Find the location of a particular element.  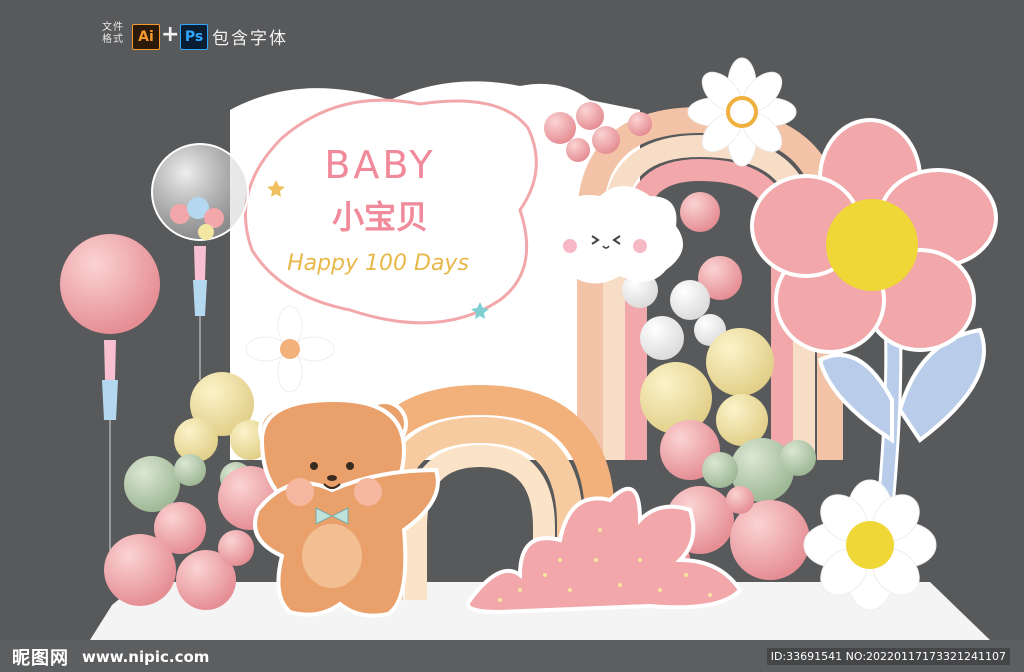

title-cn: 小宝贝 is located at coordinates (380, 217).